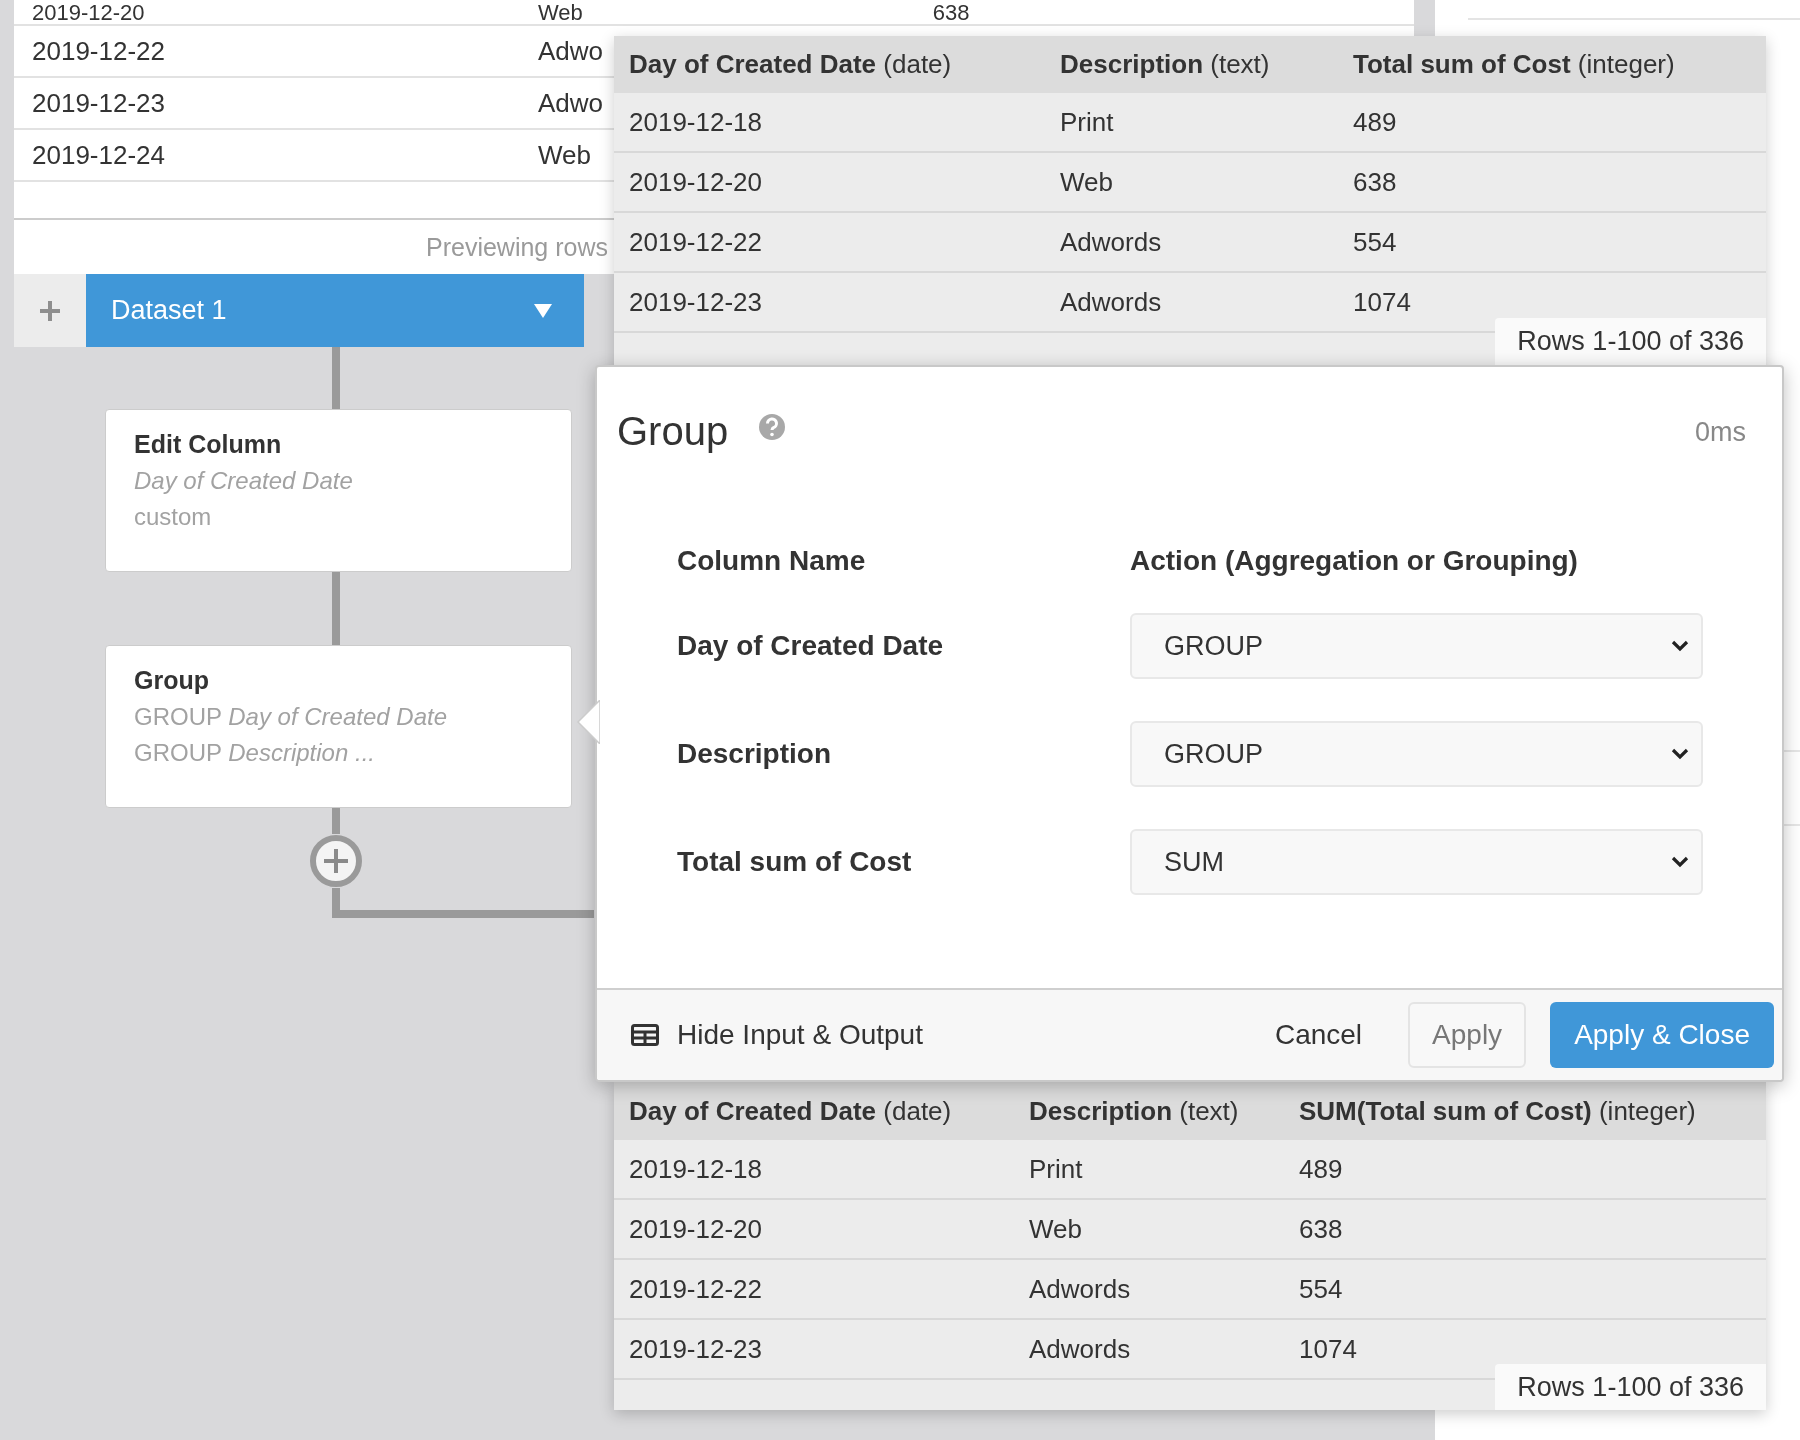 The width and height of the screenshot is (1800, 1440). Describe the element at coordinates (291, 717) in the screenshot. I see `step-detail: GROUP Day of Created Date` at that location.